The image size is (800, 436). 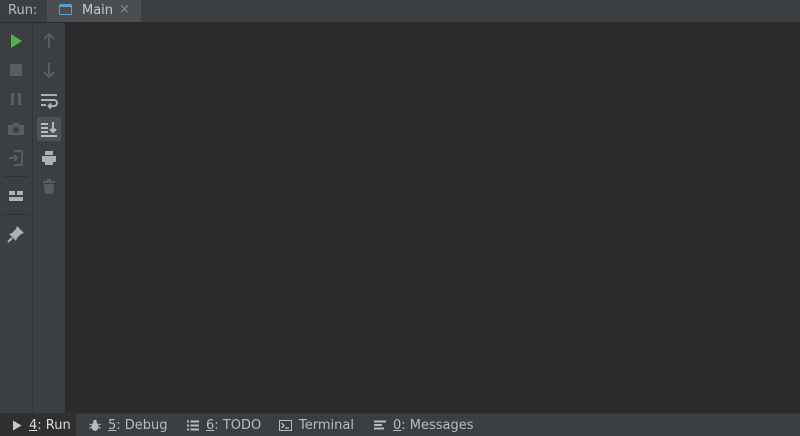 I want to click on close-icon: ×, so click(x=124, y=9).